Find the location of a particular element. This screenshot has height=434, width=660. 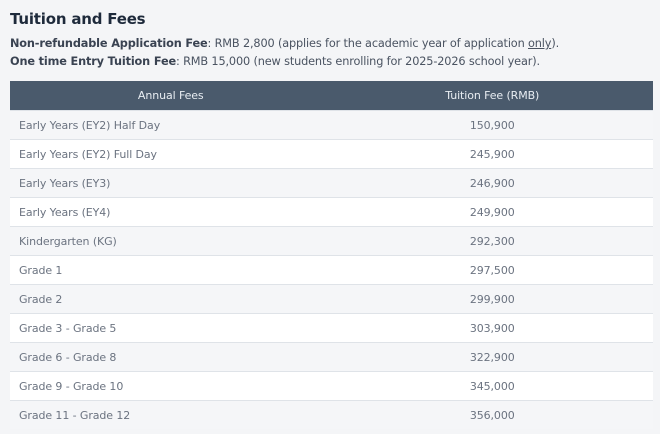

grade-name: Grade 3 - Grade 5 is located at coordinates (171, 328).